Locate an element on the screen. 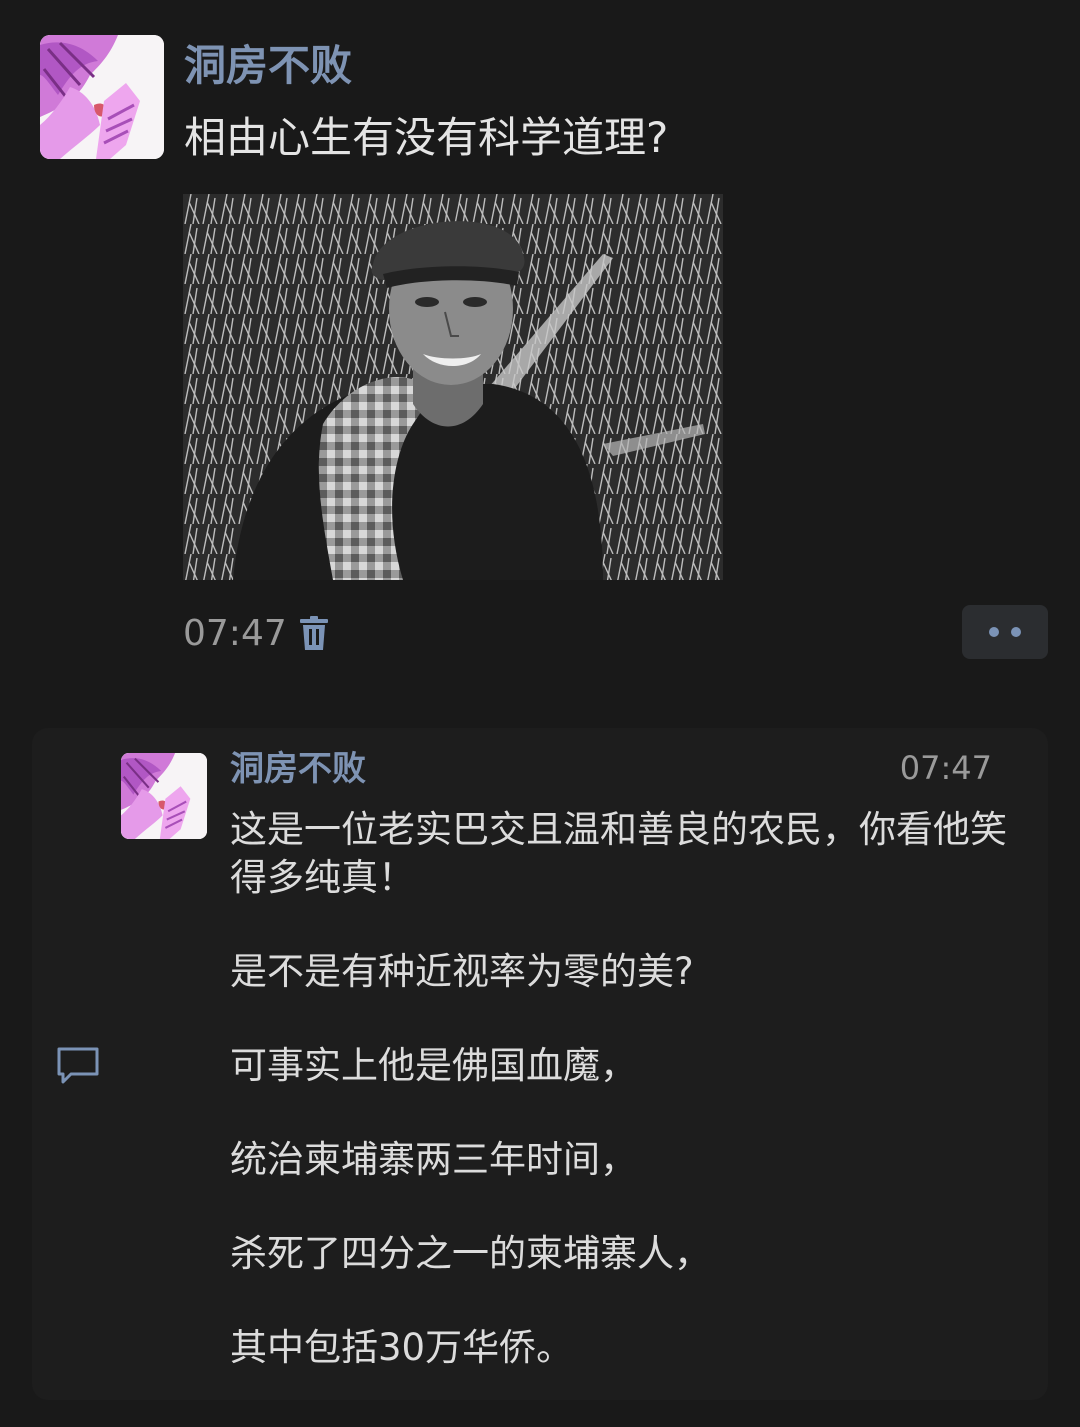 The width and height of the screenshot is (1080, 1427). trash-icon is located at coordinates (314, 634).